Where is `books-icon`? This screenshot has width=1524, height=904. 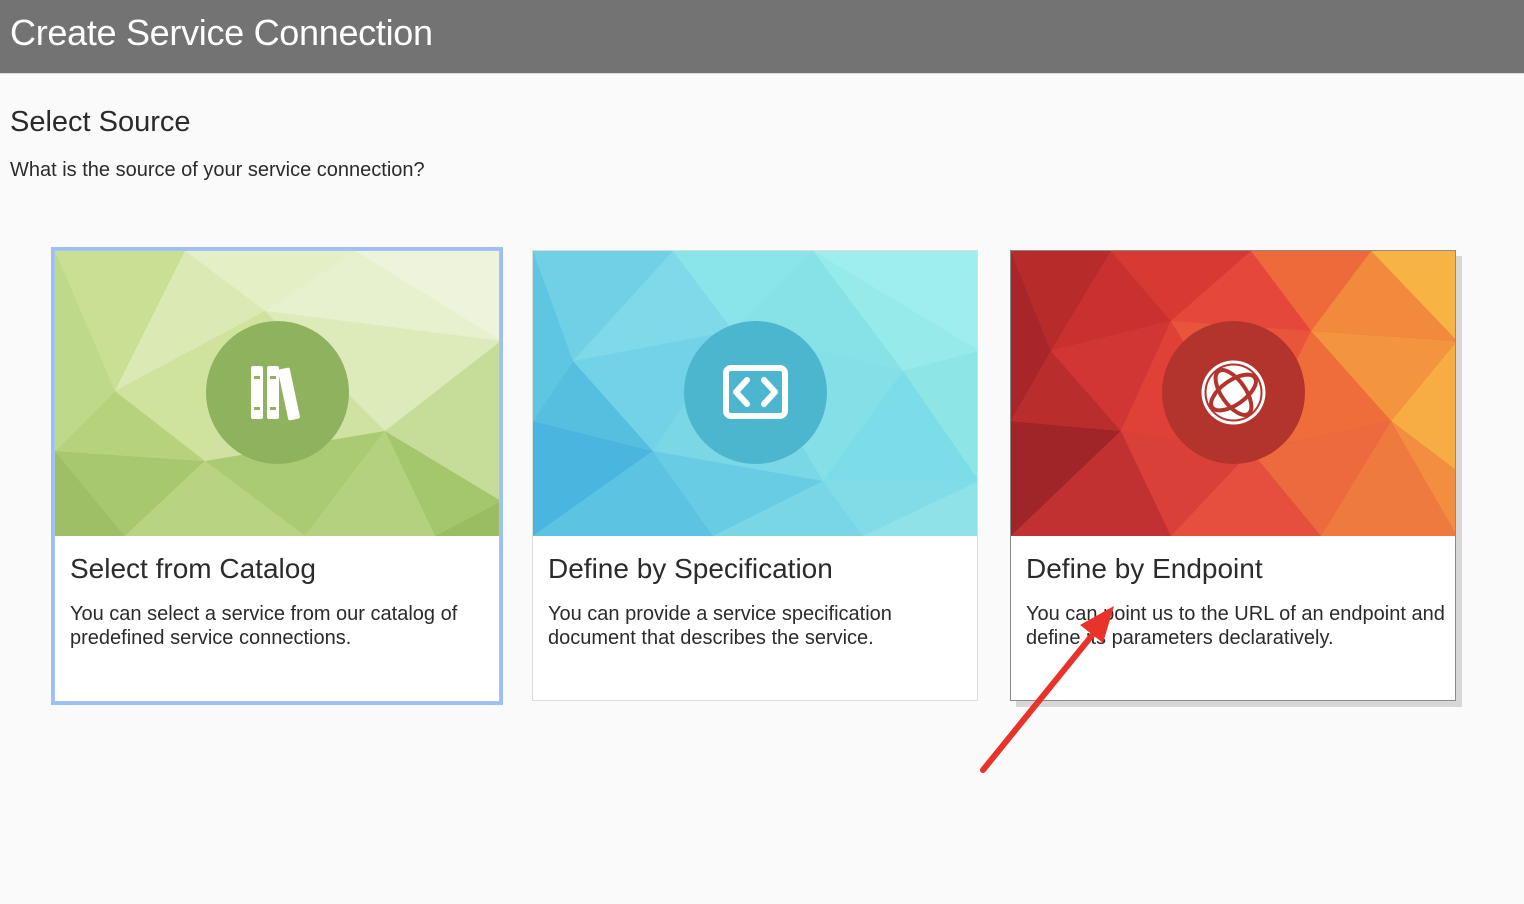
books-icon is located at coordinates (275, 393).